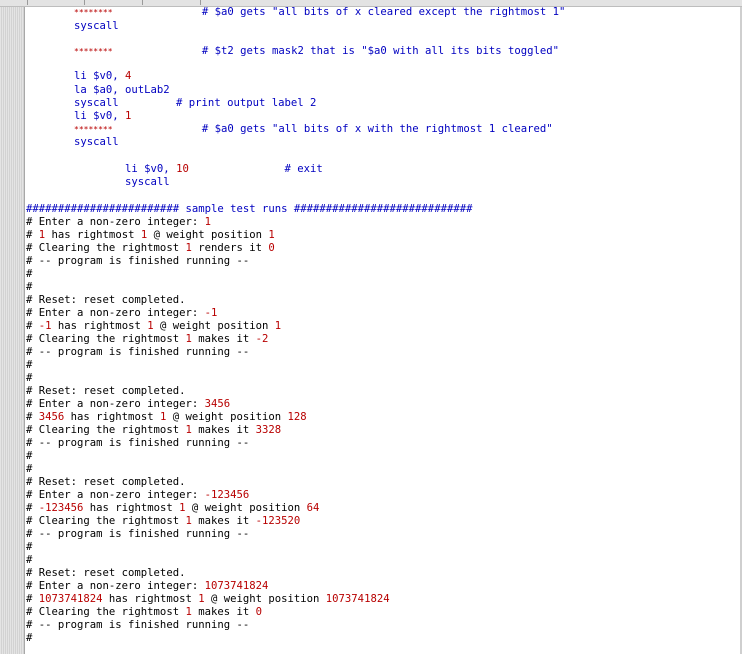  I want to click on code-token: 10, so click(182, 169).